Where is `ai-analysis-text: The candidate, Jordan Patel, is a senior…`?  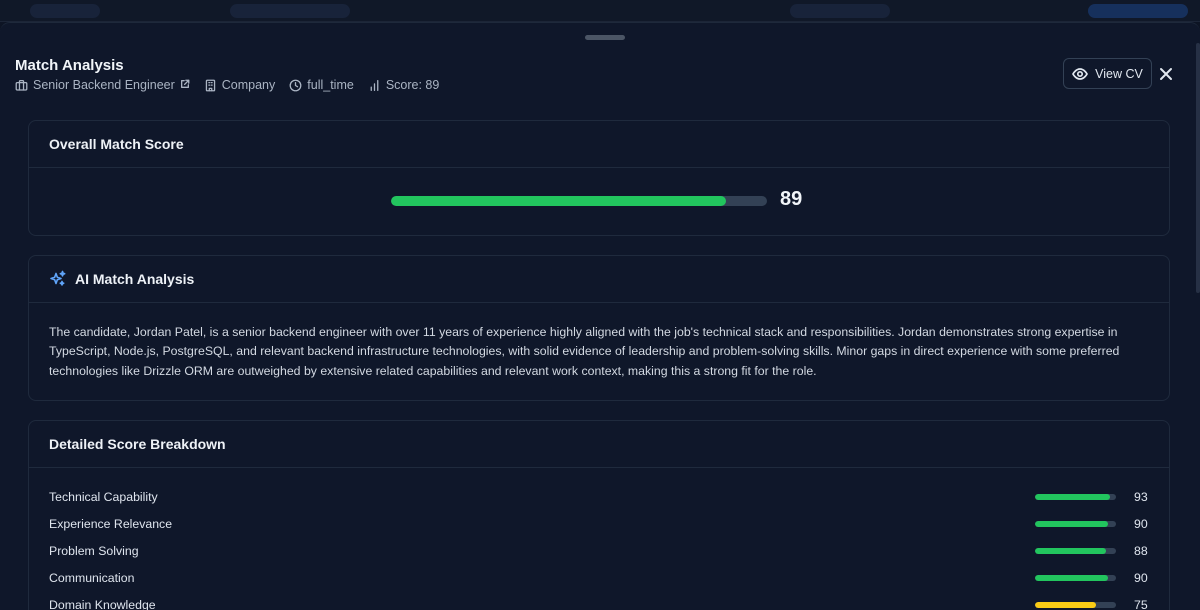
ai-analysis-text: The candidate, Jordan Patel, is a senior… is located at coordinates (584, 351).